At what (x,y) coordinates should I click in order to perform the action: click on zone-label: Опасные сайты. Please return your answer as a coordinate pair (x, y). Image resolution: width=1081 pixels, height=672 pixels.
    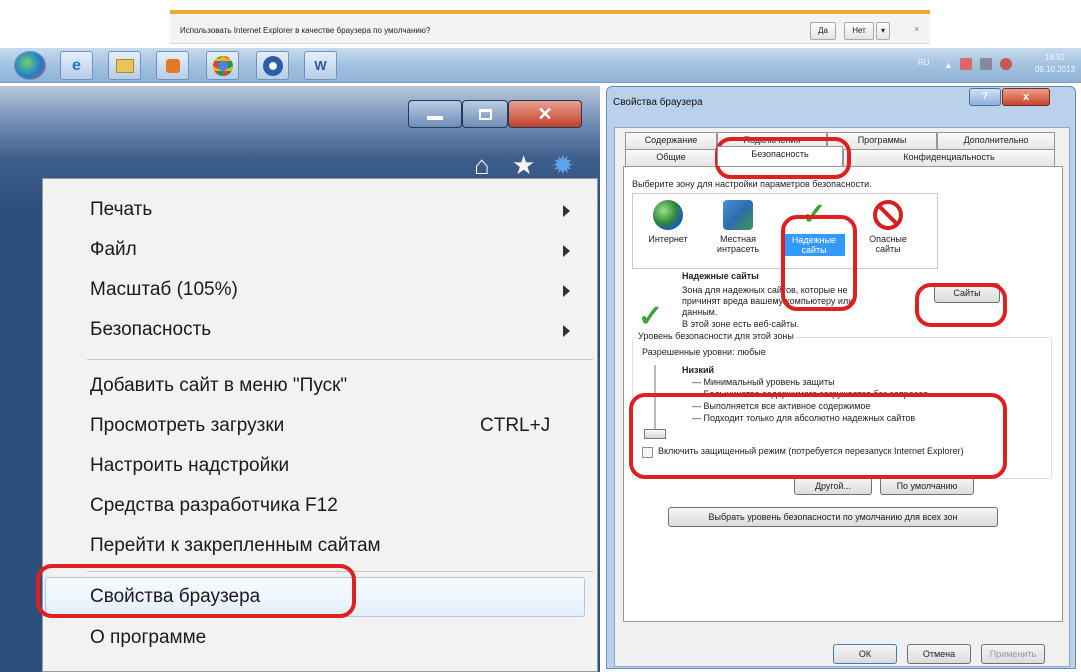
    Looking at the image, I should click on (888, 244).